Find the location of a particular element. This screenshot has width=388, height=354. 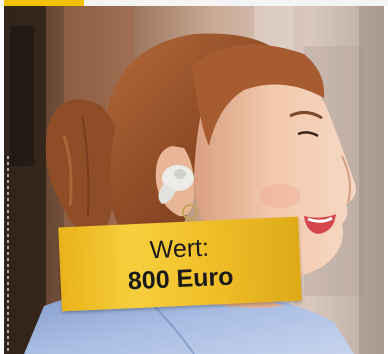

price-value: 800 Euro is located at coordinates (181, 279).